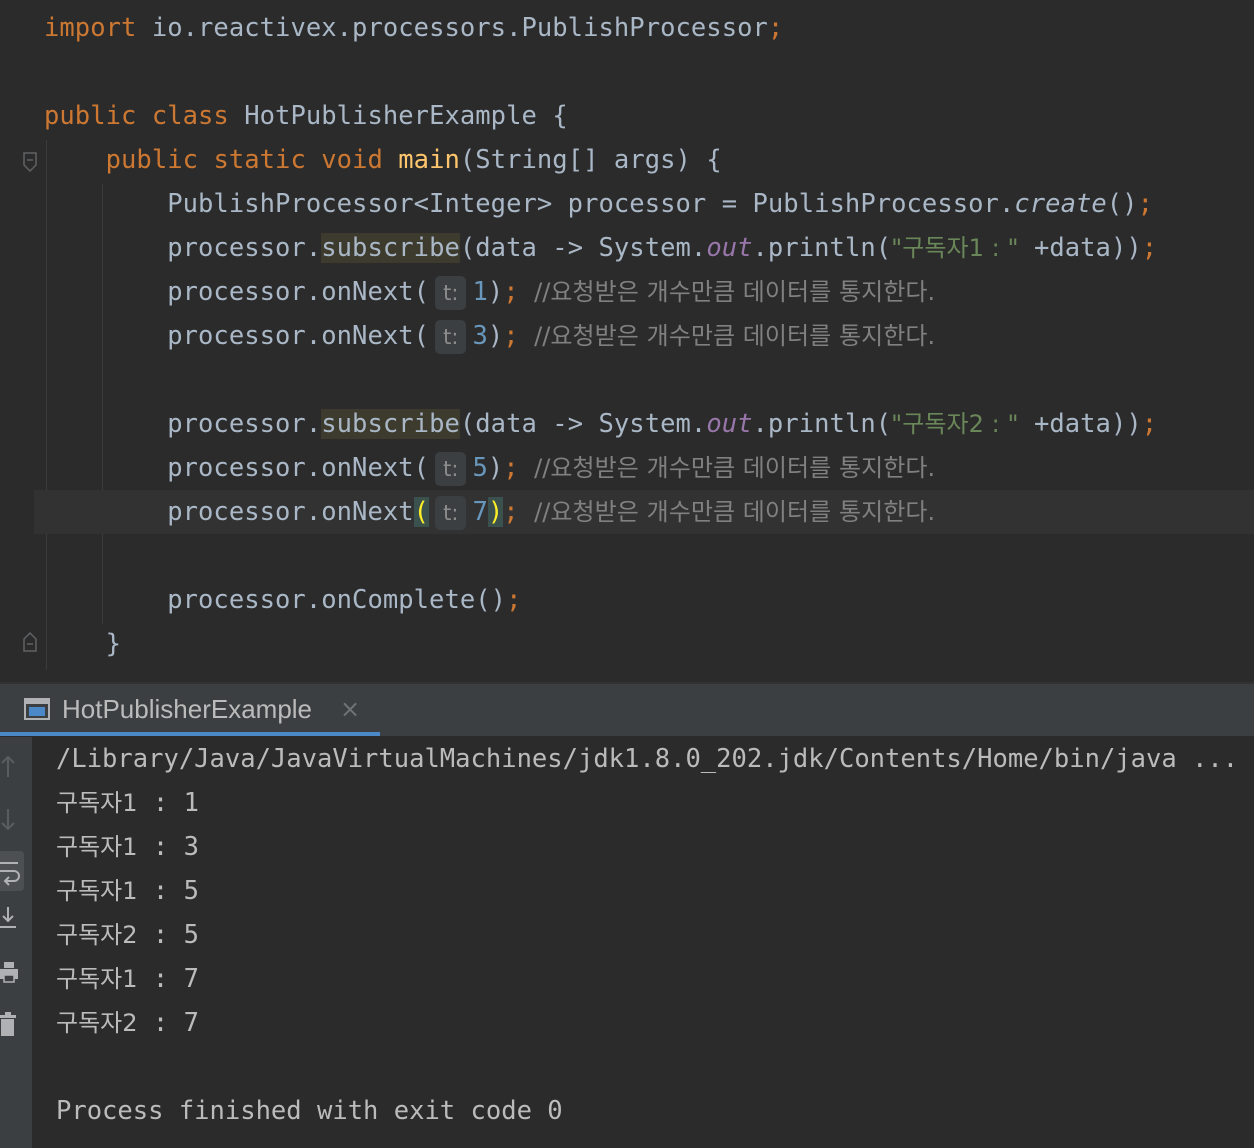 This screenshot has width=1254, height=1148. Describe the element at coordinates (190, 734) in the screenshot. I see `active-tab-indicator` at that location.